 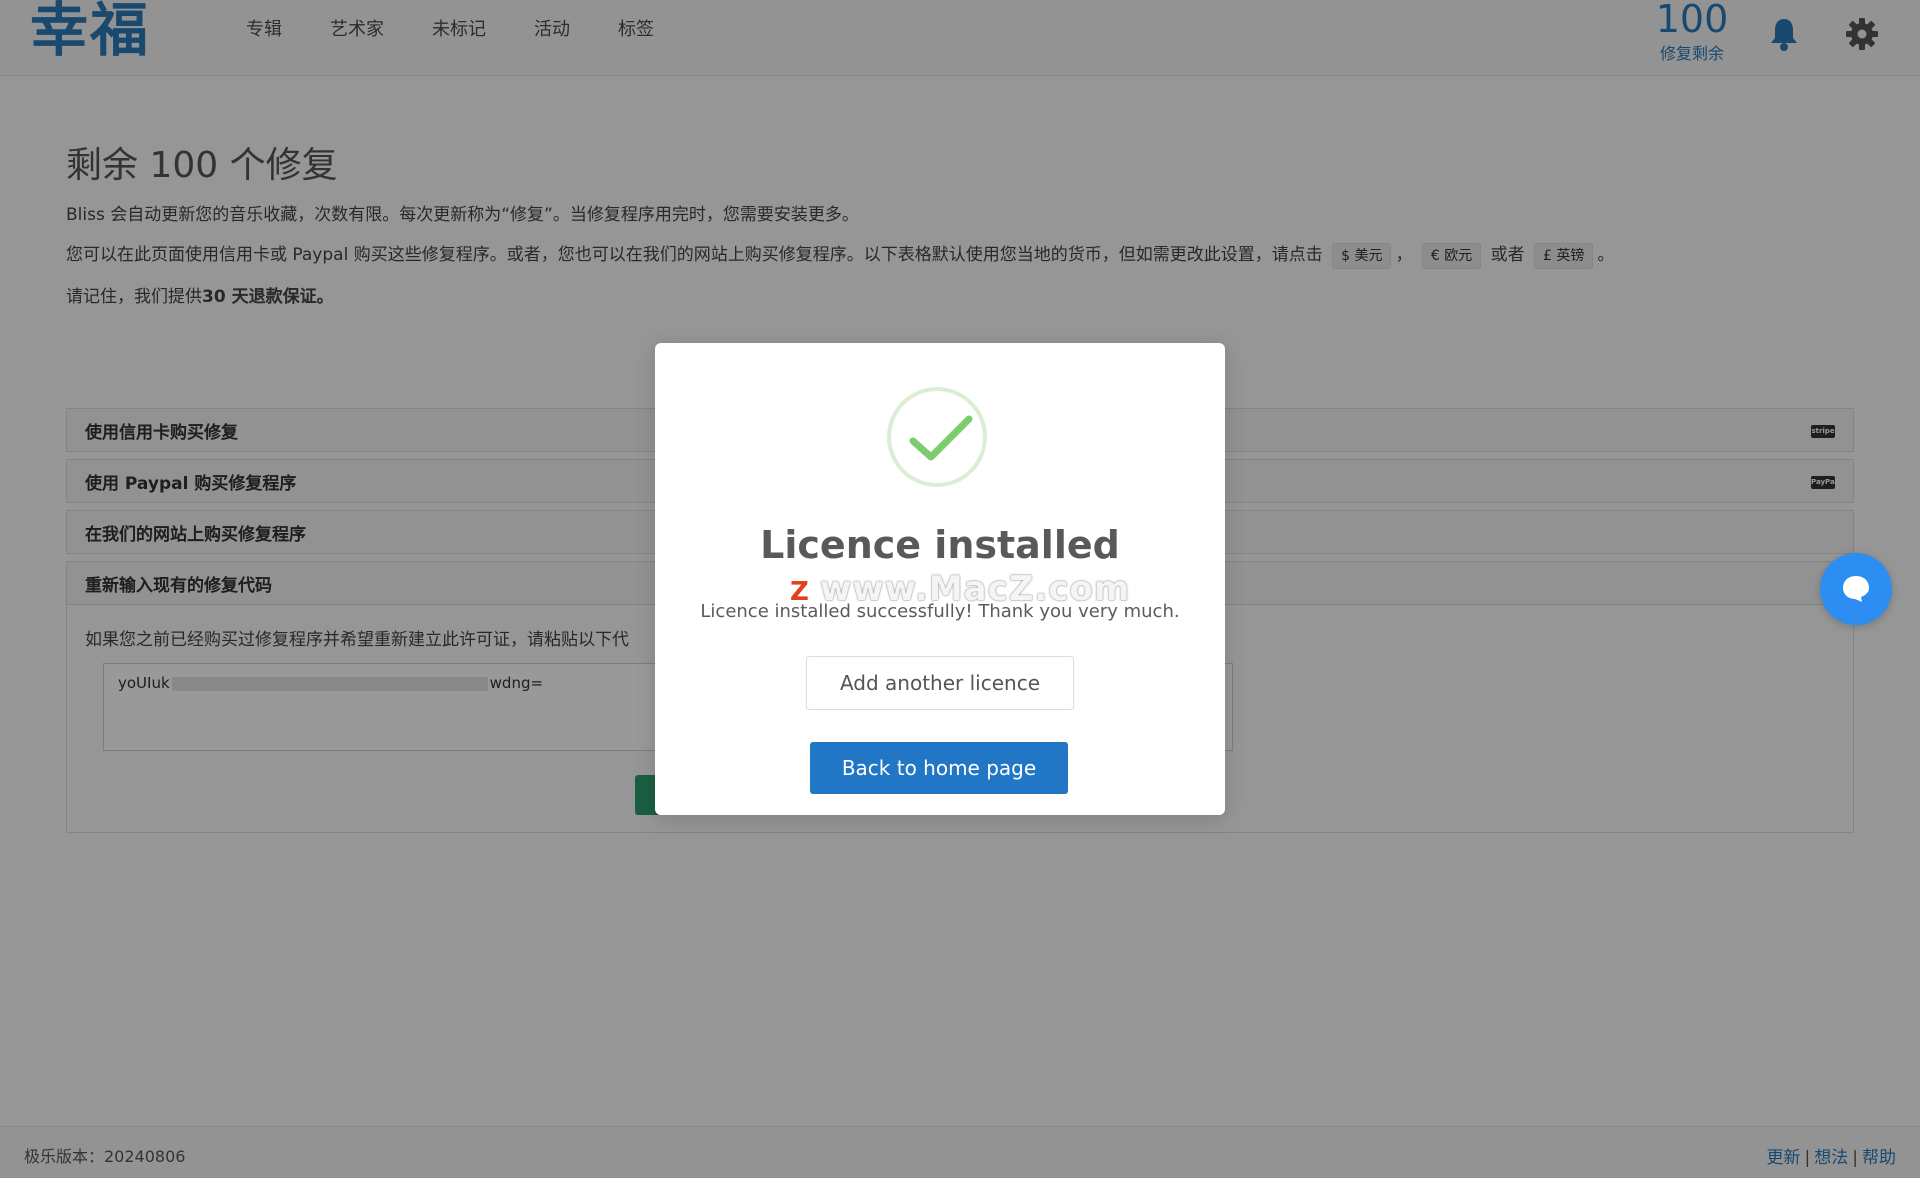 I want to click on chat-widget-button, so click(x=1856, y=589).